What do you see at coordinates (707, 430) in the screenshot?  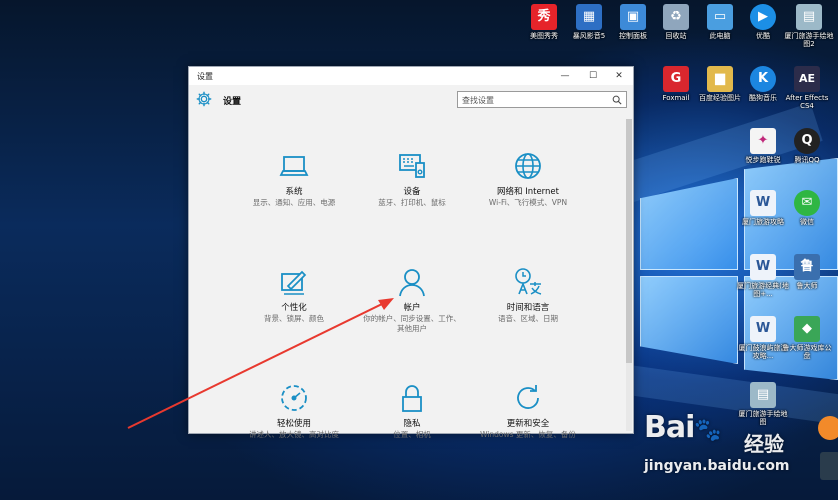 I see `paw-icon: 🐾` at bounding box center [707, 430].